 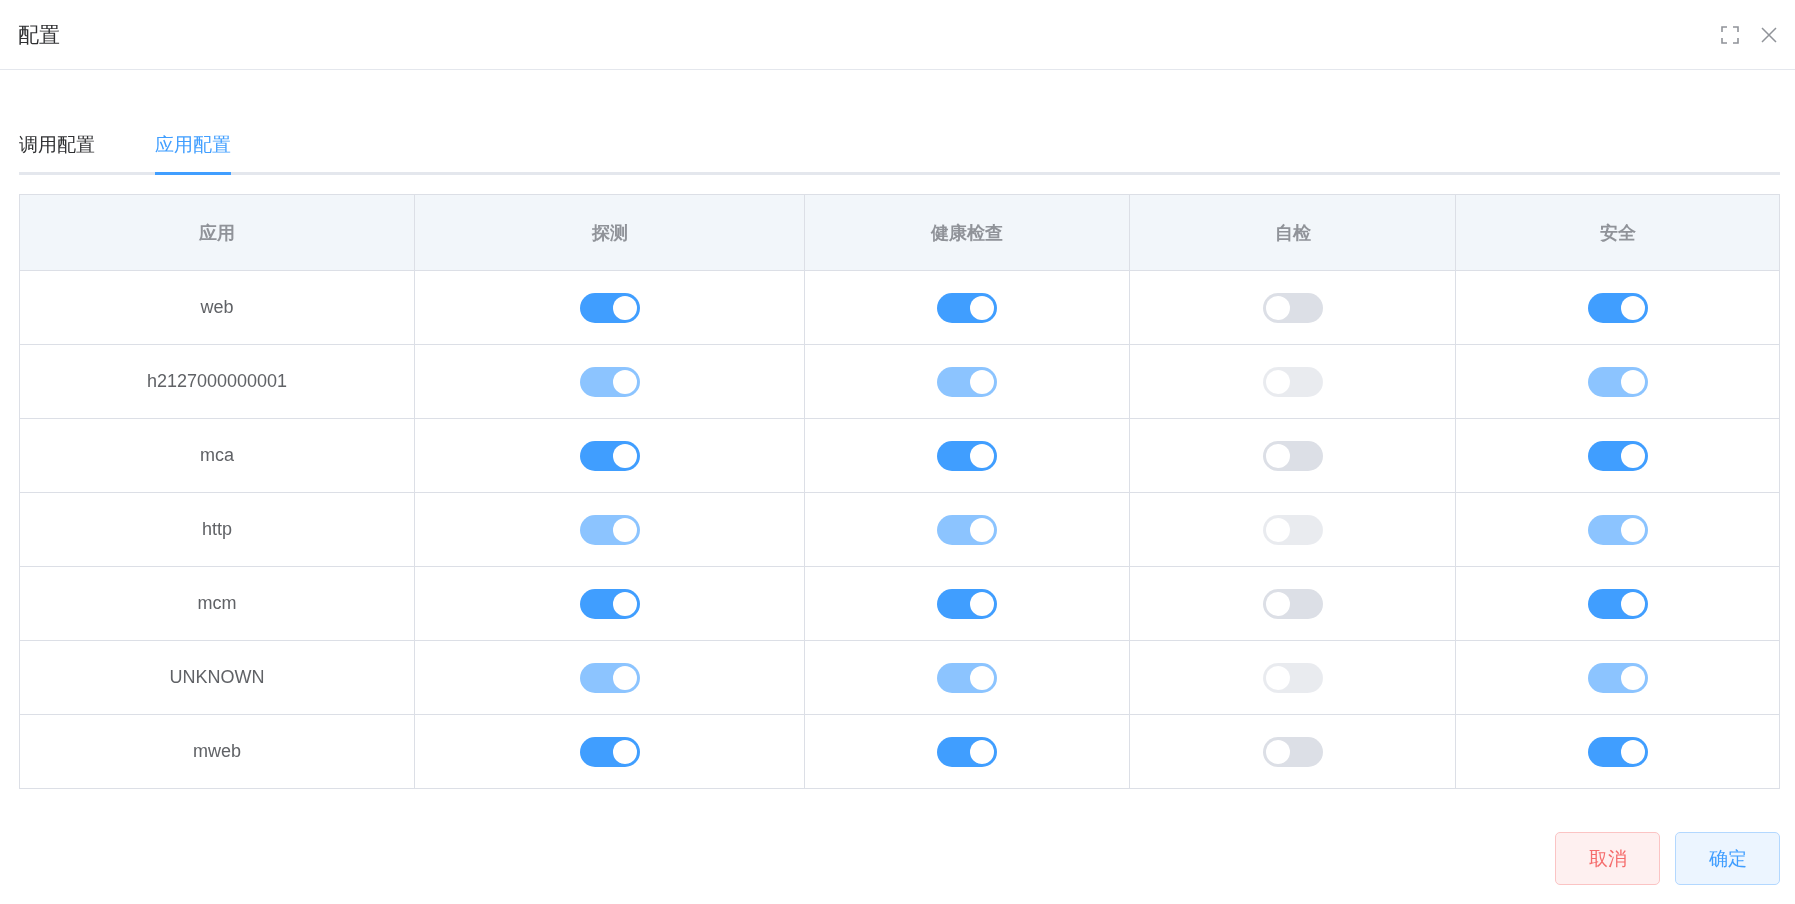 I want to click on table-cell: mca, so click(x=217, y=455).